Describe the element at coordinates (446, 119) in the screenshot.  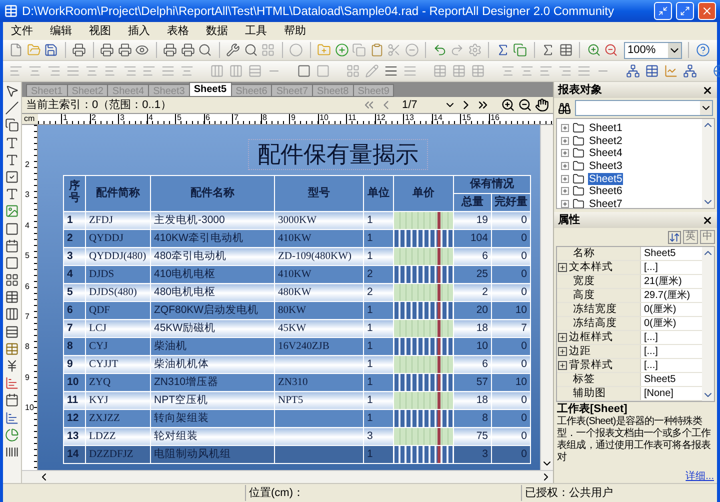
I see `ruler-label: 14` at that location.